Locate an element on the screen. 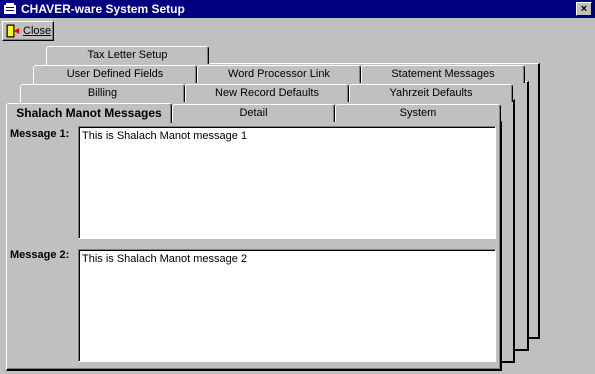 This screenshot has height=374, width=595. tab-yahrzeit-defaults: Yahrzeit Defaults is located at coordinates (431, 93).